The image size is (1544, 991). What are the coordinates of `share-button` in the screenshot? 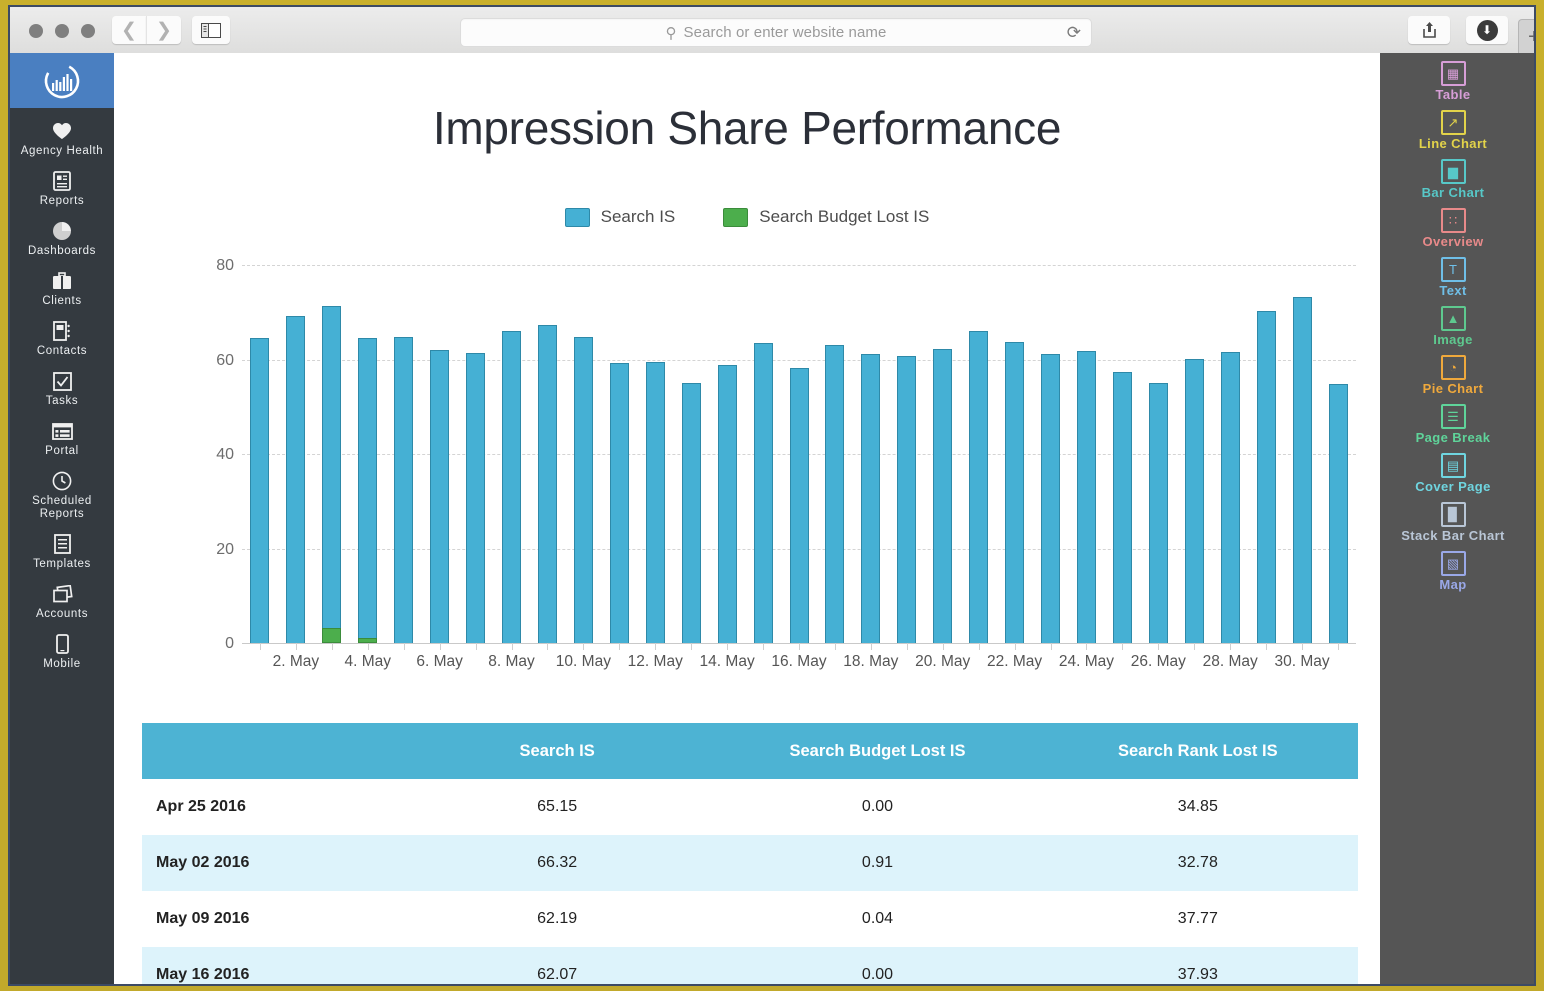 It's located at (1429, 30).